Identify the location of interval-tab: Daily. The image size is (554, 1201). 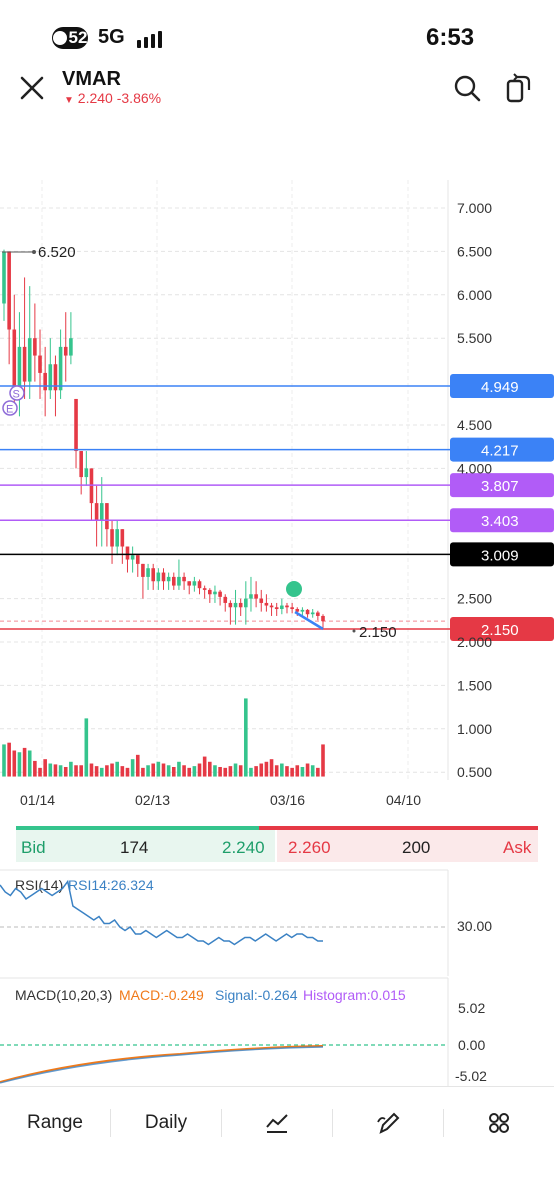
(166, 1123).